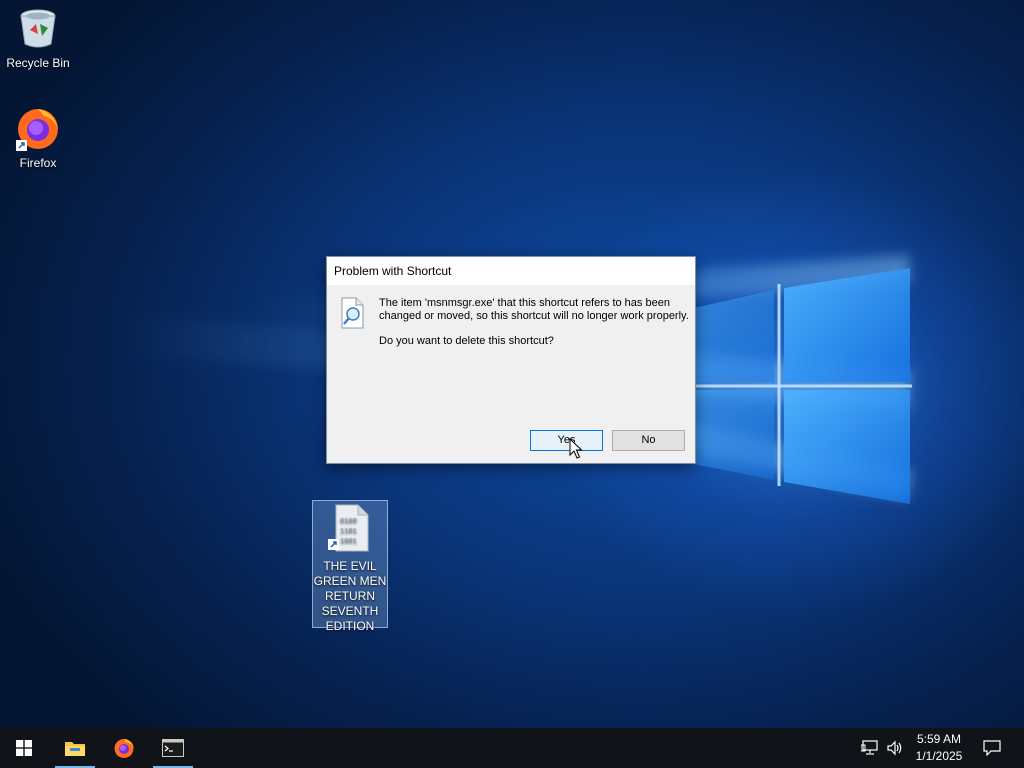  What do you see at coordinates (350, 581) in the screenshot?
I see `label-line: GREEN MEN` at bounding box center [350, 581].